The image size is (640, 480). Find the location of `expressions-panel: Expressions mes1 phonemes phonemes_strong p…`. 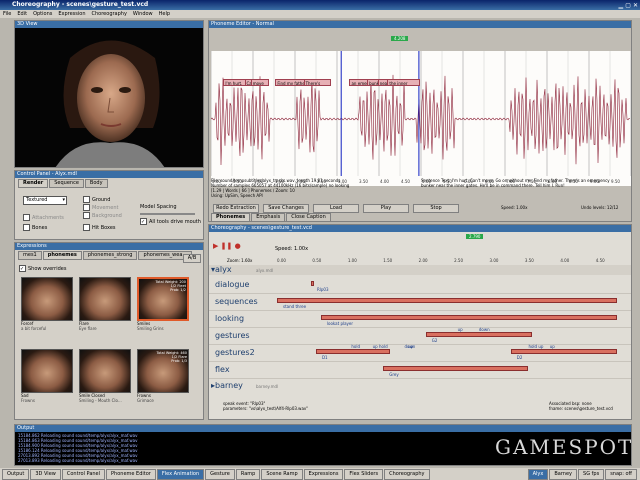

expressions-panel: Expressions mes1 phonemes phonemes_strong p… is located at coordinates (109, 331).